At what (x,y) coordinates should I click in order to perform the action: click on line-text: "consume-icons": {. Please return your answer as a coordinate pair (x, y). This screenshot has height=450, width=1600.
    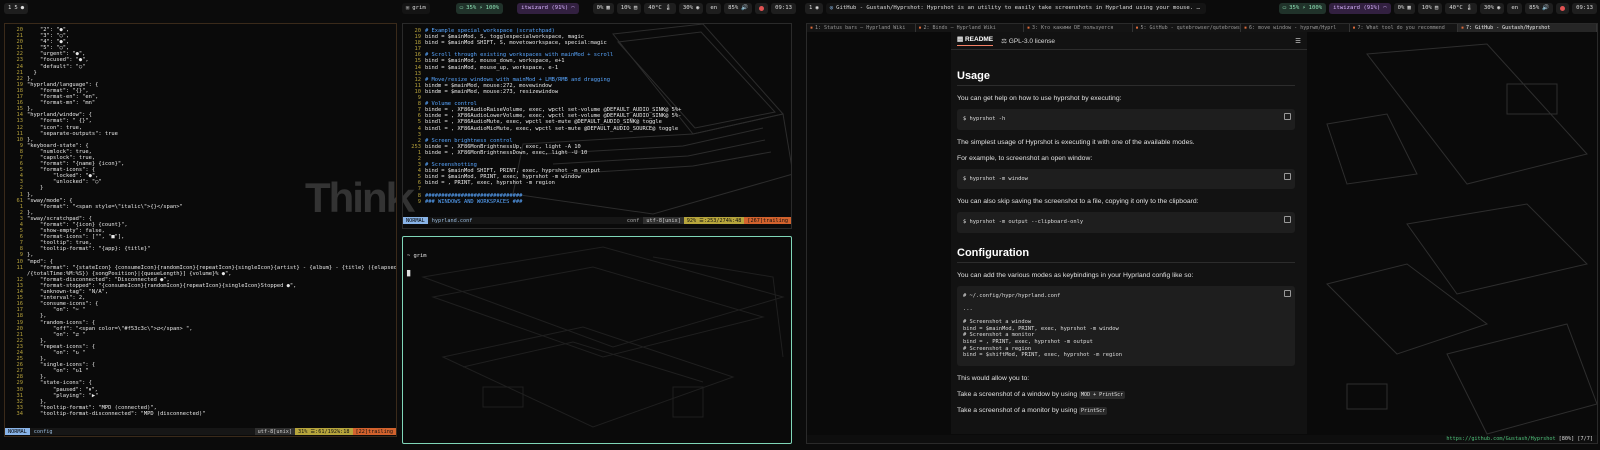
    Looking at the image, I should click on (63, 304).